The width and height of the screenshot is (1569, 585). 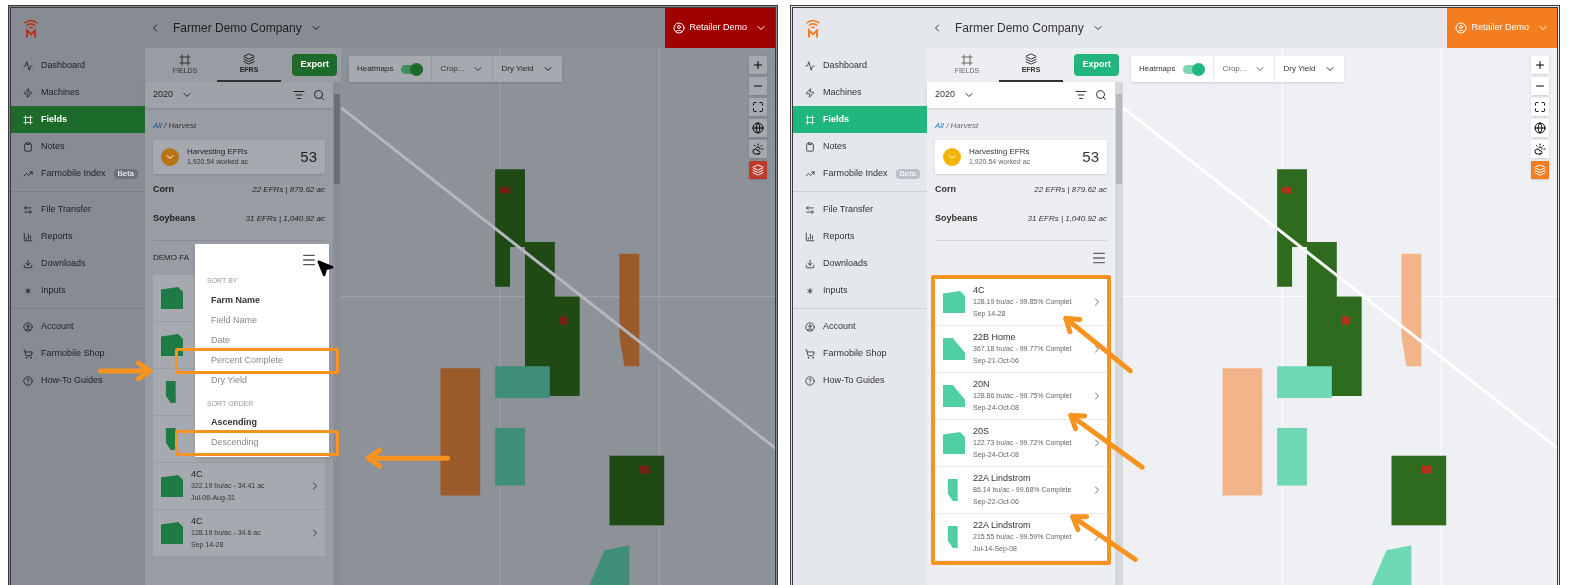 What do you see at coordinates (125, 173) in the screenshot?
I see `beta-badge: Beta` at bounding box center [125, 173].